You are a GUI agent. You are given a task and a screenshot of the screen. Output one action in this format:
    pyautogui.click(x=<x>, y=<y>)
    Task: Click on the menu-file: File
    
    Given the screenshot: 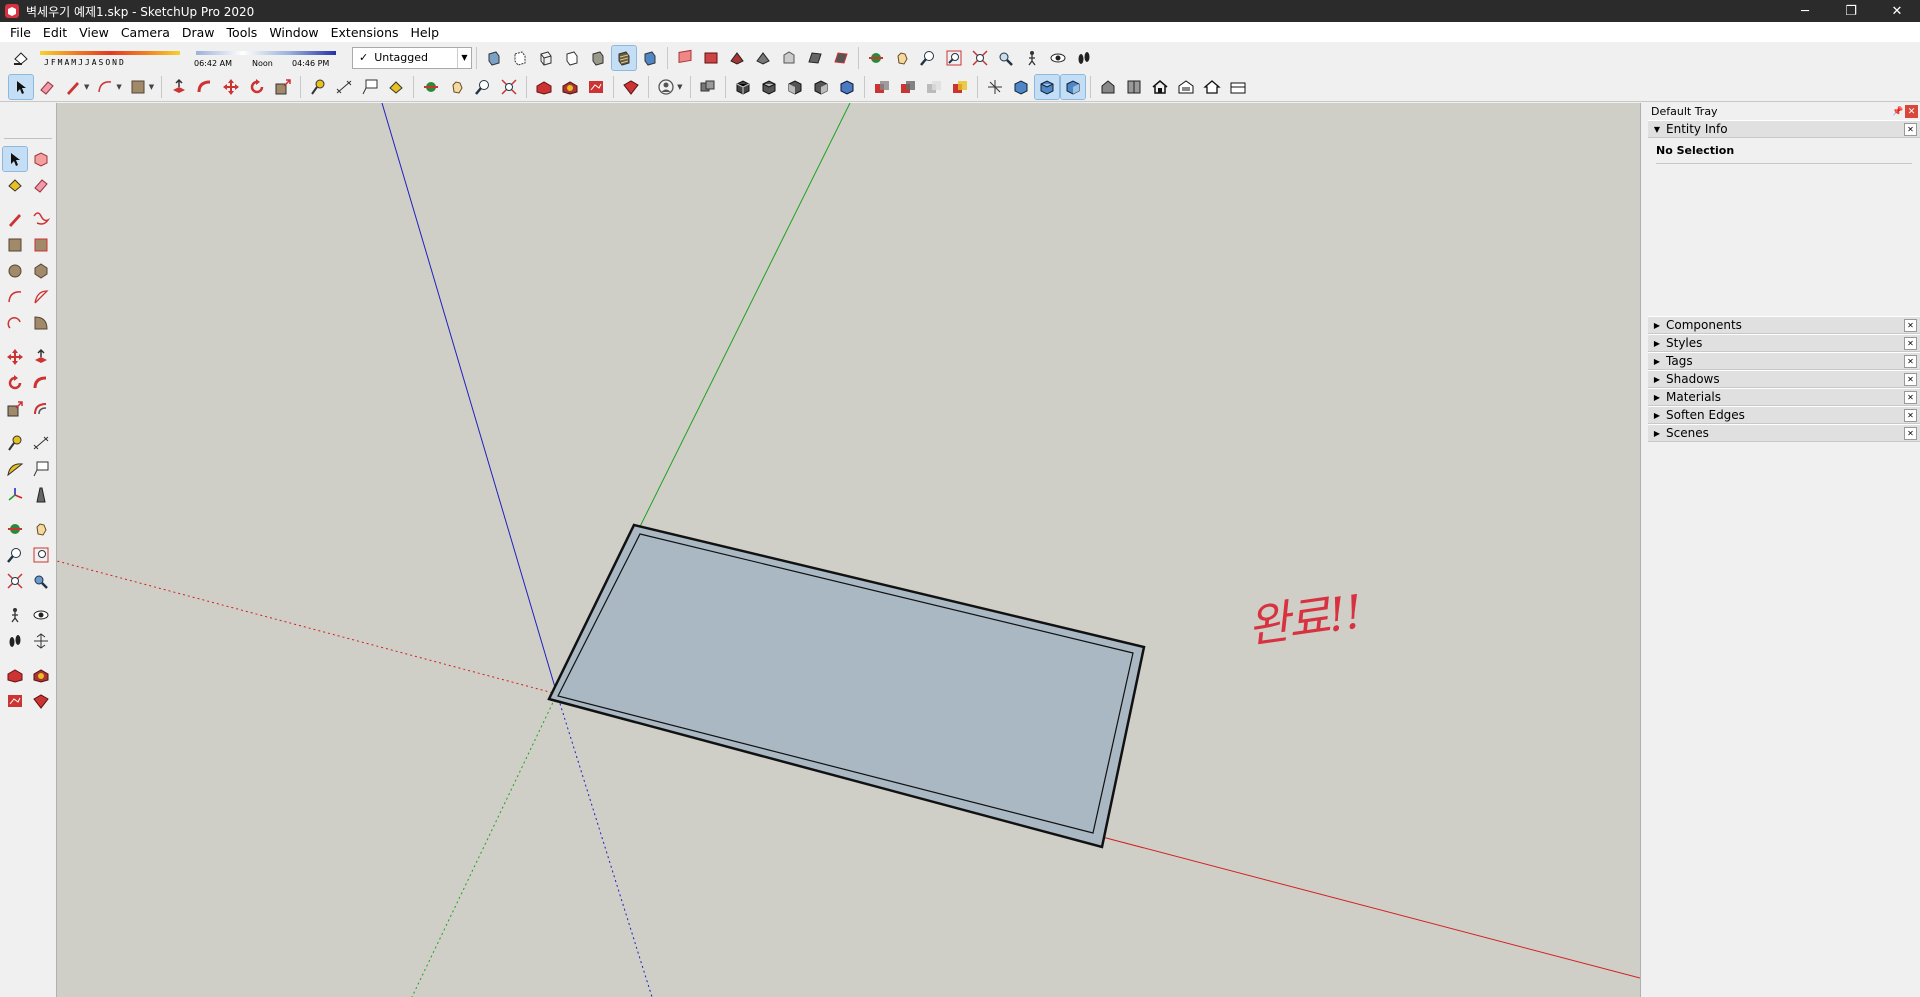 What is the action you would take?
    pyautogui.click(x=20, y=32)
    